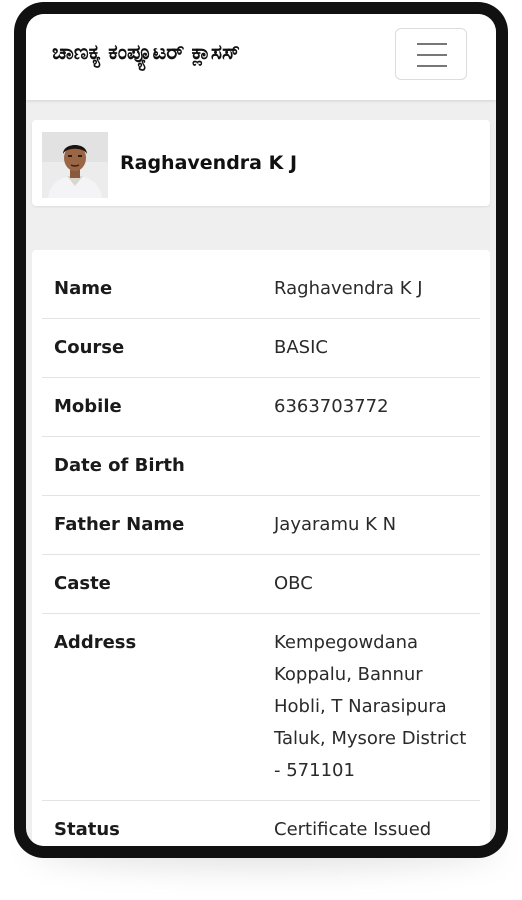 This screenshot has height=900, width=522. I want to click on table-row: Mobile 6363703772, so click(261, 407).